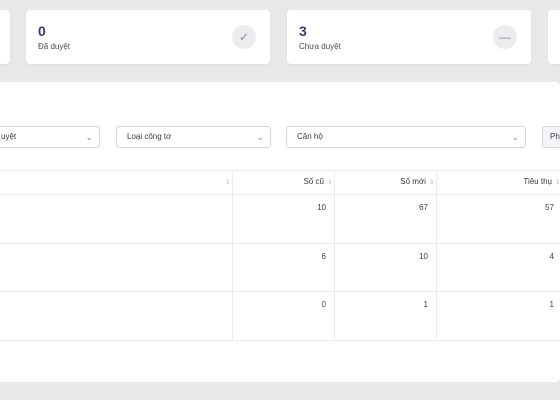 This screenshot has width=560, height=400. I want to click on approved-count: 0, so click(42, 31).